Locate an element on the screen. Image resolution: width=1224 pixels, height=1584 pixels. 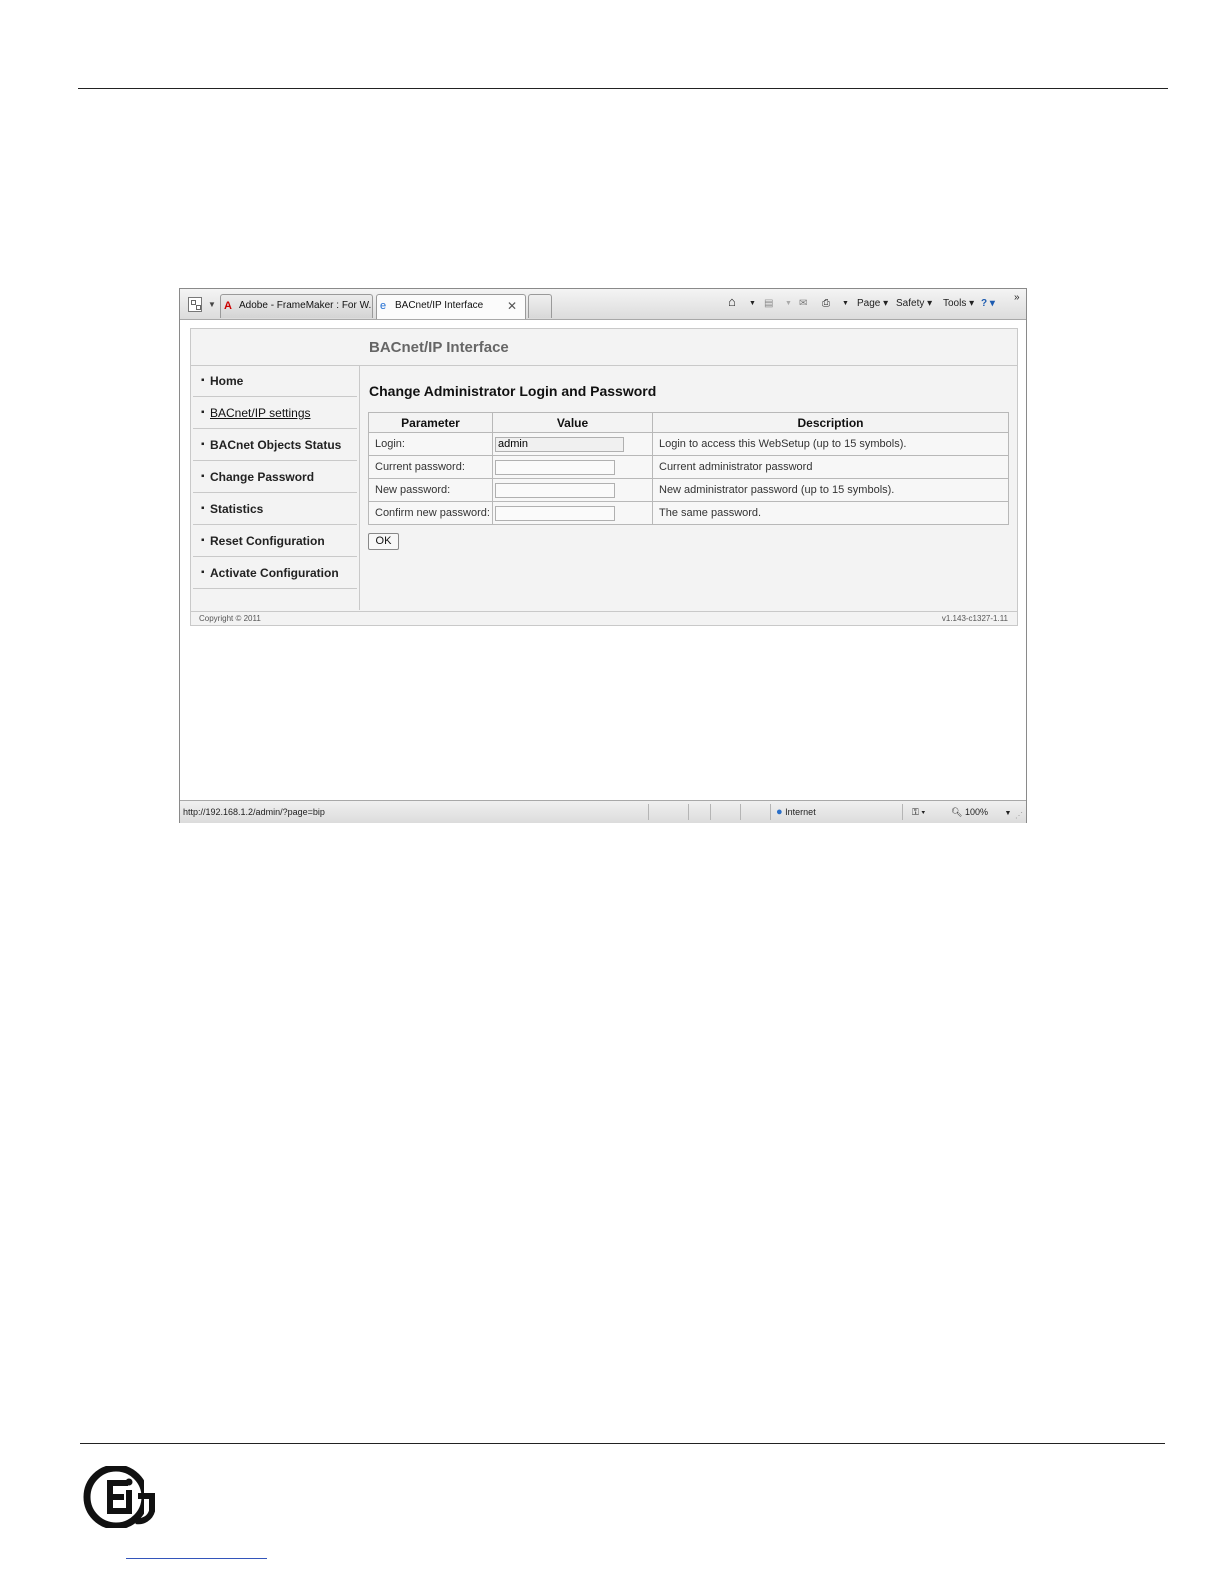
nav-item-label: Activate Configuration is located at coordinates (274, 573).